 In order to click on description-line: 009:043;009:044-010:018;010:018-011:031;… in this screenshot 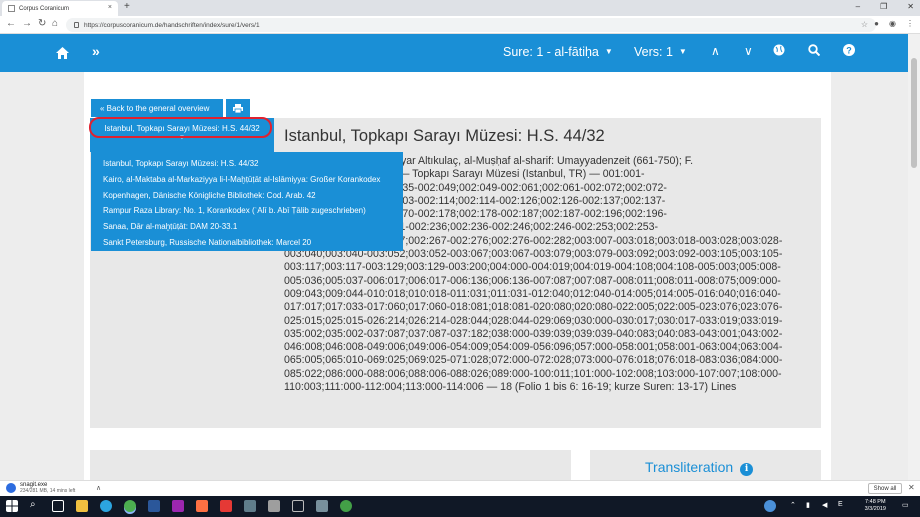, I will do `click(532, 293)`.